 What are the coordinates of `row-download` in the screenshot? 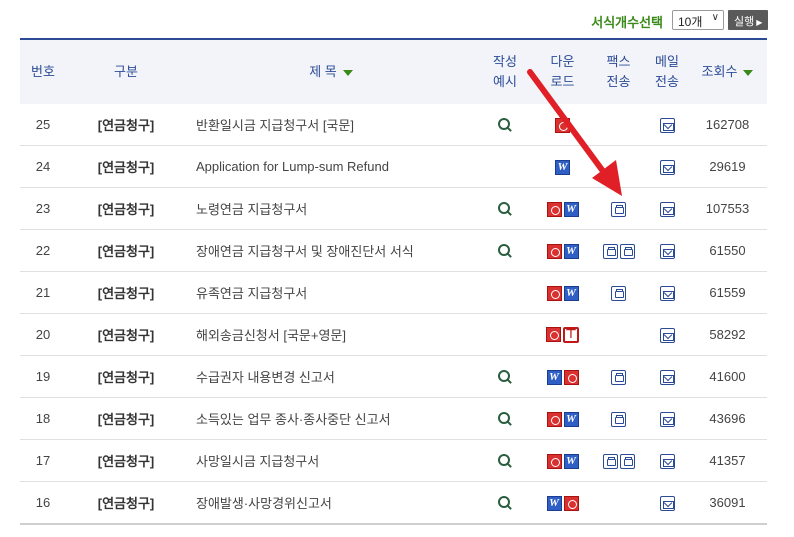 It's located at (562, 125).